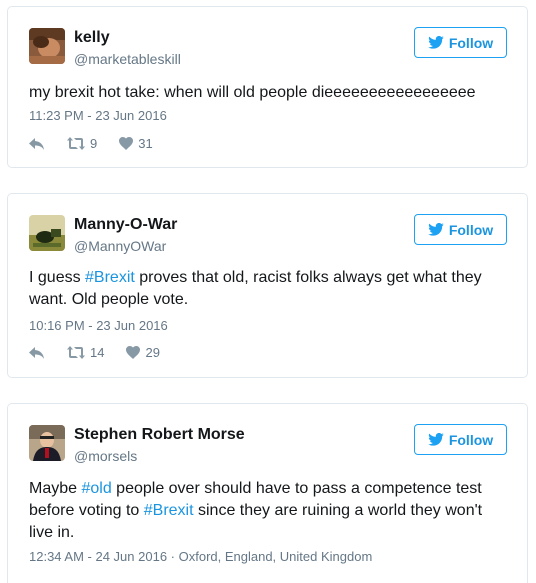 The width and height of the screenshot is (536, 583). I want to click on user-handle: @marketableskill, so click(127, 59).